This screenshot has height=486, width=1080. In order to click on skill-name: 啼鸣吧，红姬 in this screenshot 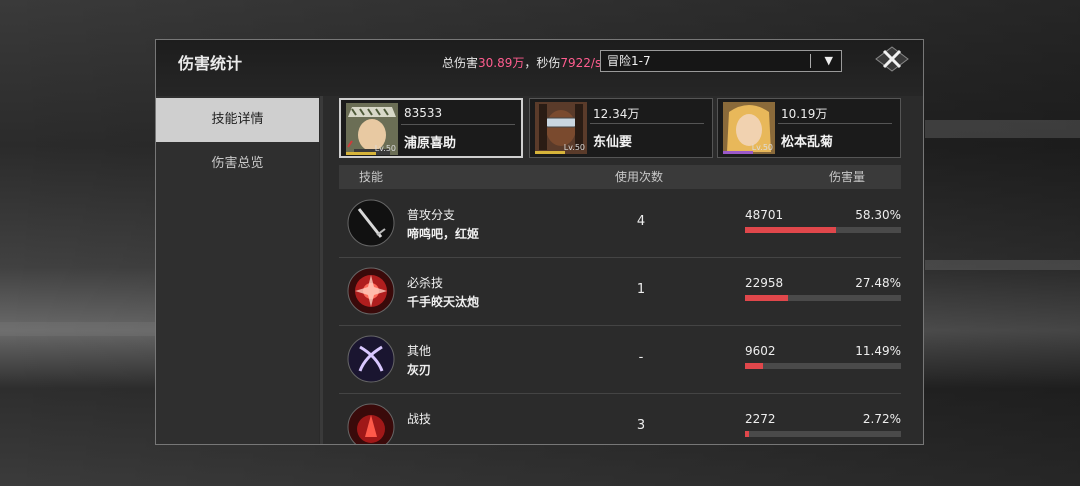, I will do `click(443, 234)`.